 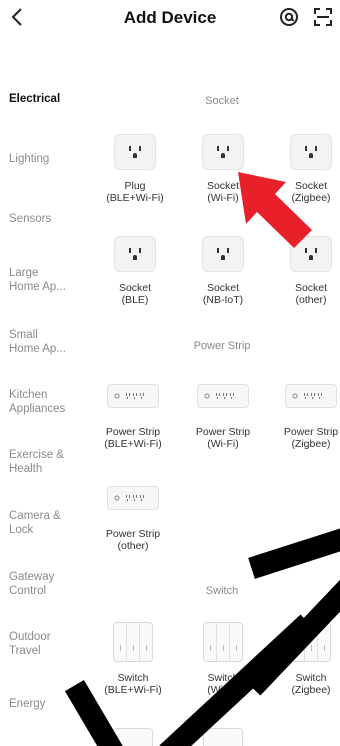 I want to click on sidebar-item-exercise-health: Exercise & Health, so click(x=54, y=462).